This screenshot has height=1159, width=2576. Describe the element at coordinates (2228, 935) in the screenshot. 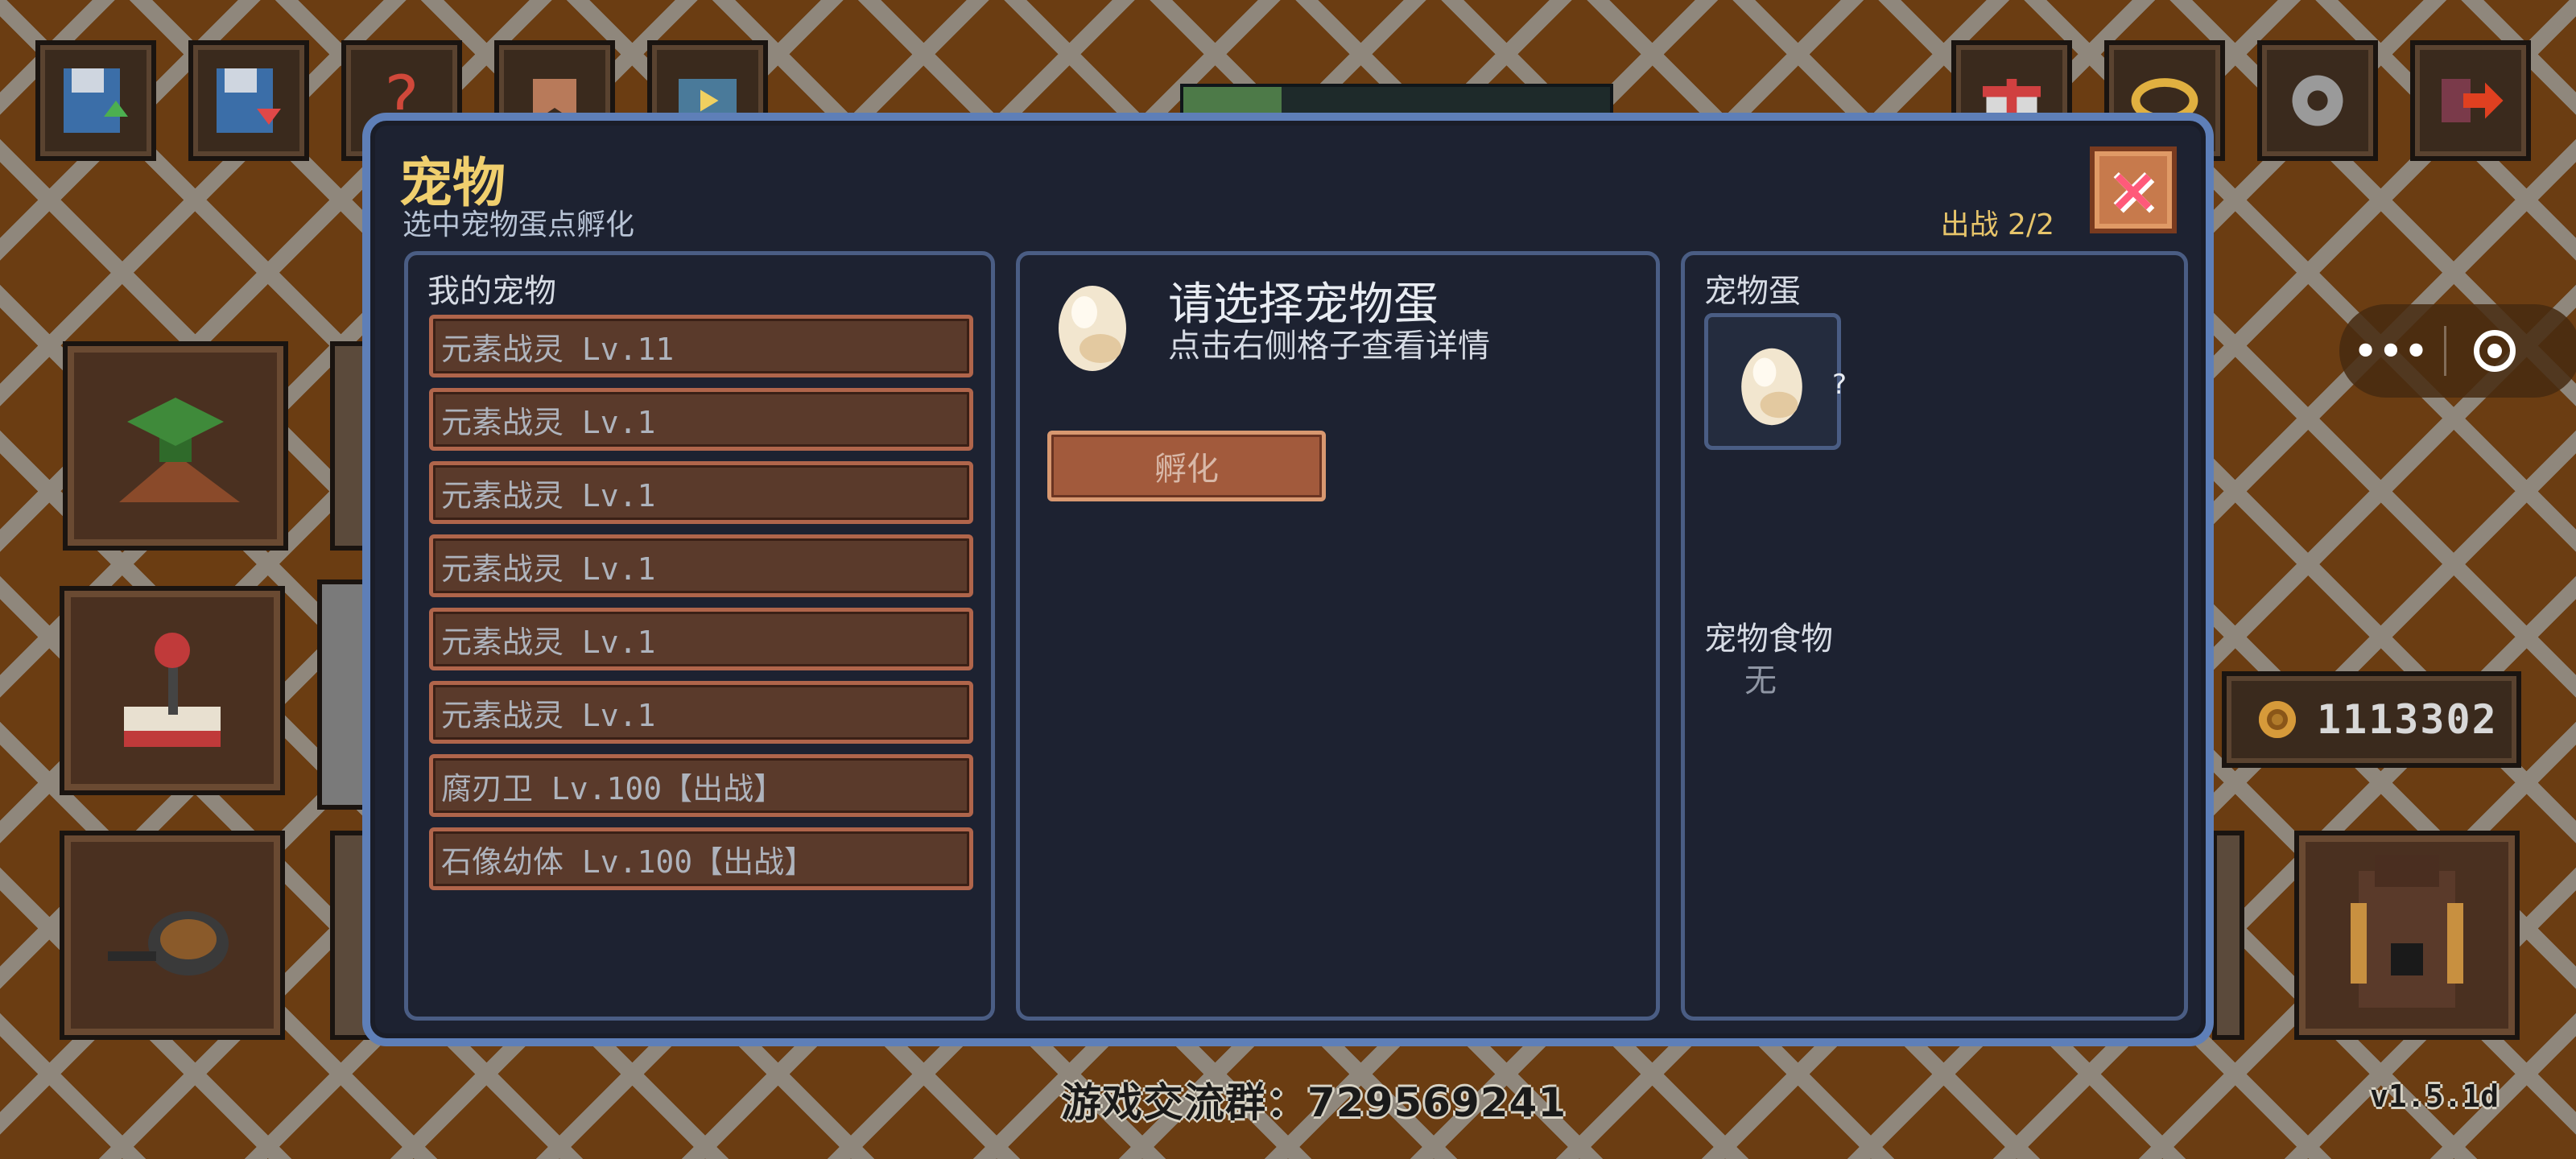

I see `hidden-tile` at that location.